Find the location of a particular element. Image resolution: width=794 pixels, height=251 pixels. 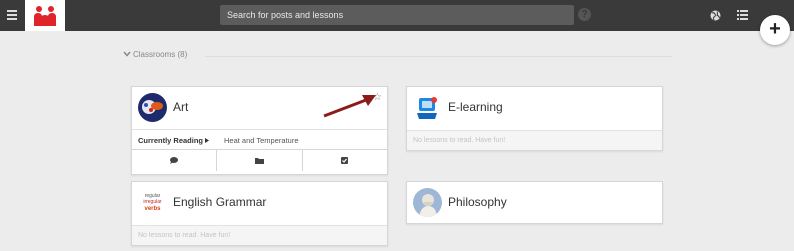

files-button is located at coordinates (260, 160).